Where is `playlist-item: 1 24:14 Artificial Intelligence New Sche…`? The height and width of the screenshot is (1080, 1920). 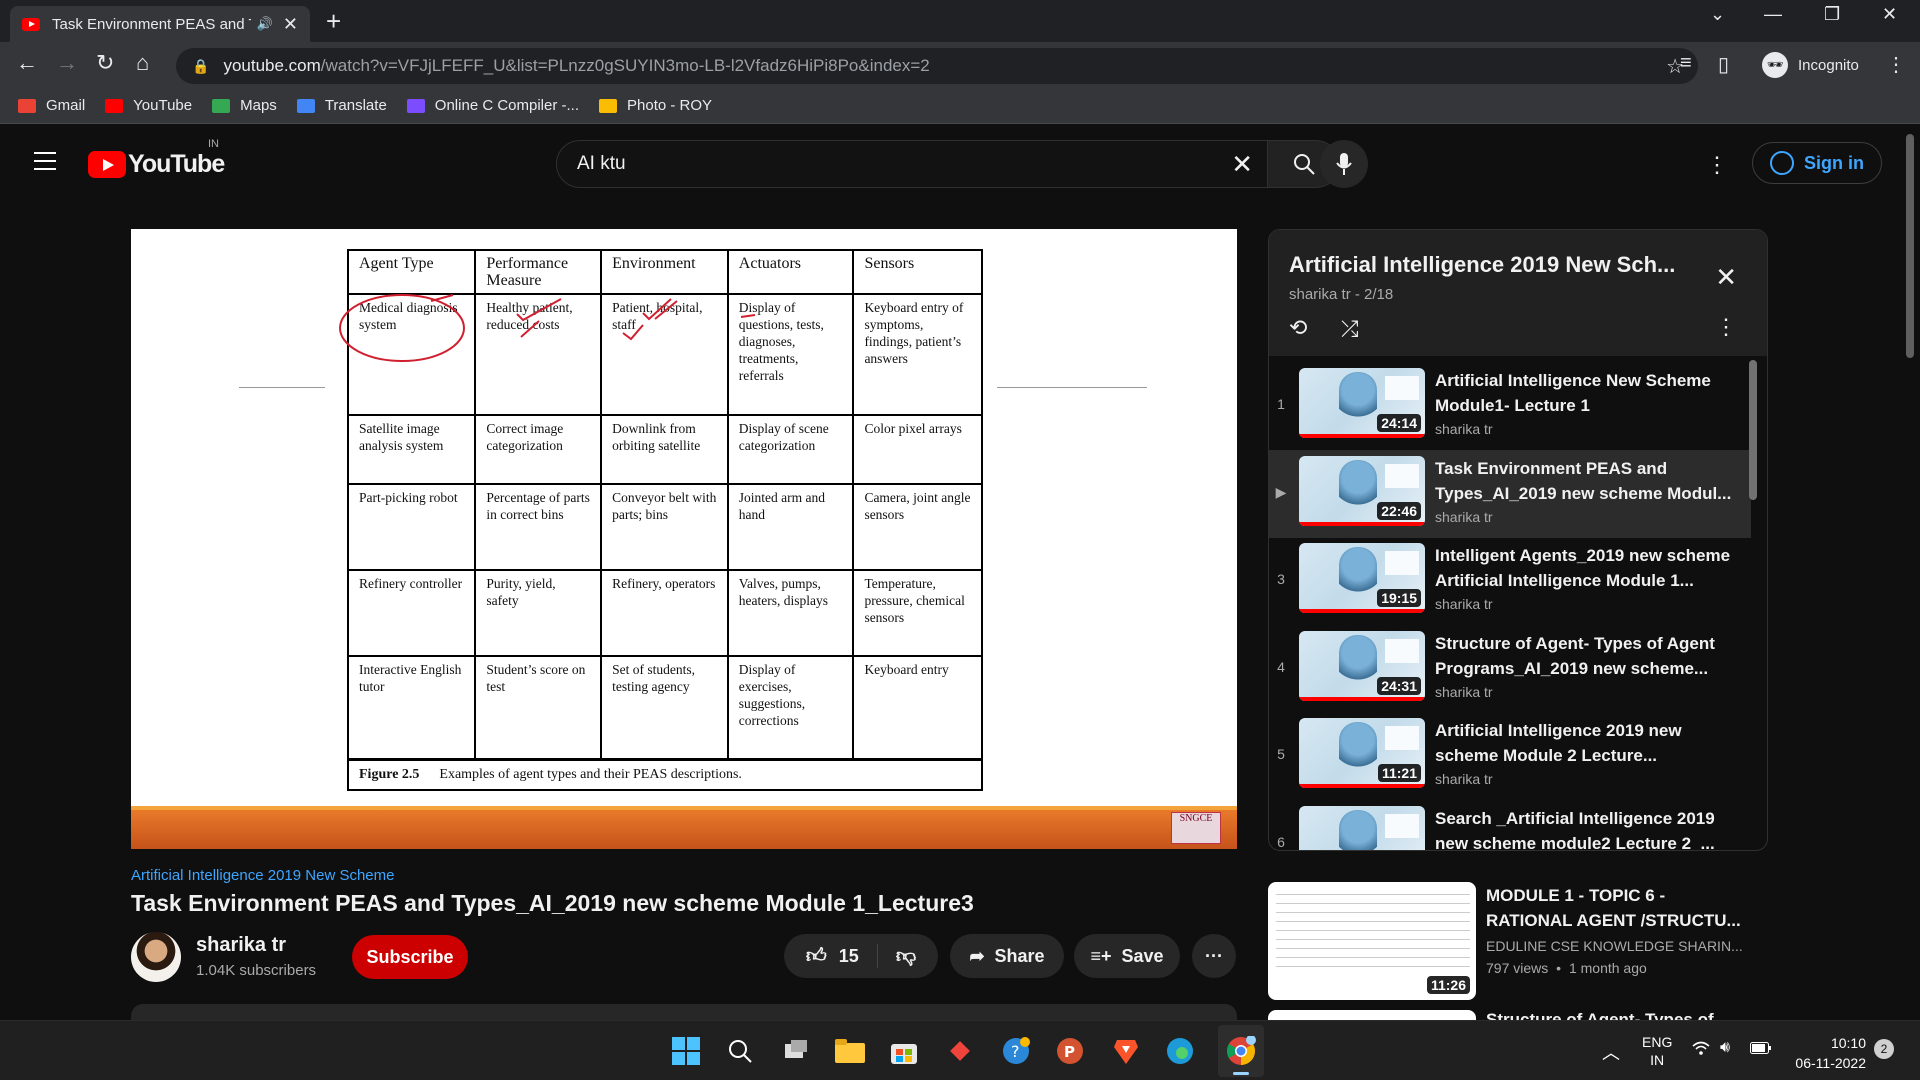
playlist-item: 1 24:14 Artificial Intelligence New Sche… is located at coordinates (1510, 406).